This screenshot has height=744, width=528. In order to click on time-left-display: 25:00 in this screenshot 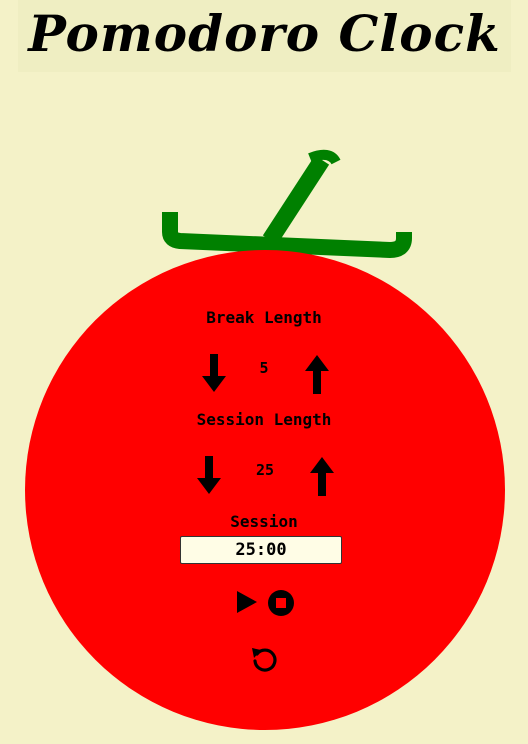, I will do `click(261, 550)`.